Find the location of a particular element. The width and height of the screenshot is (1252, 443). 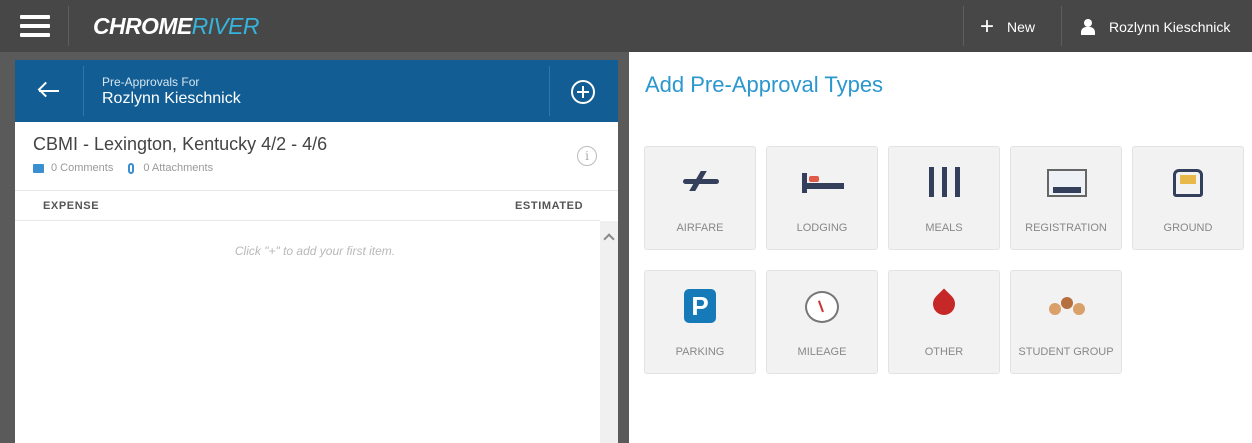

expense-column-header: EXPENSE is located at coordinates (71, 206).